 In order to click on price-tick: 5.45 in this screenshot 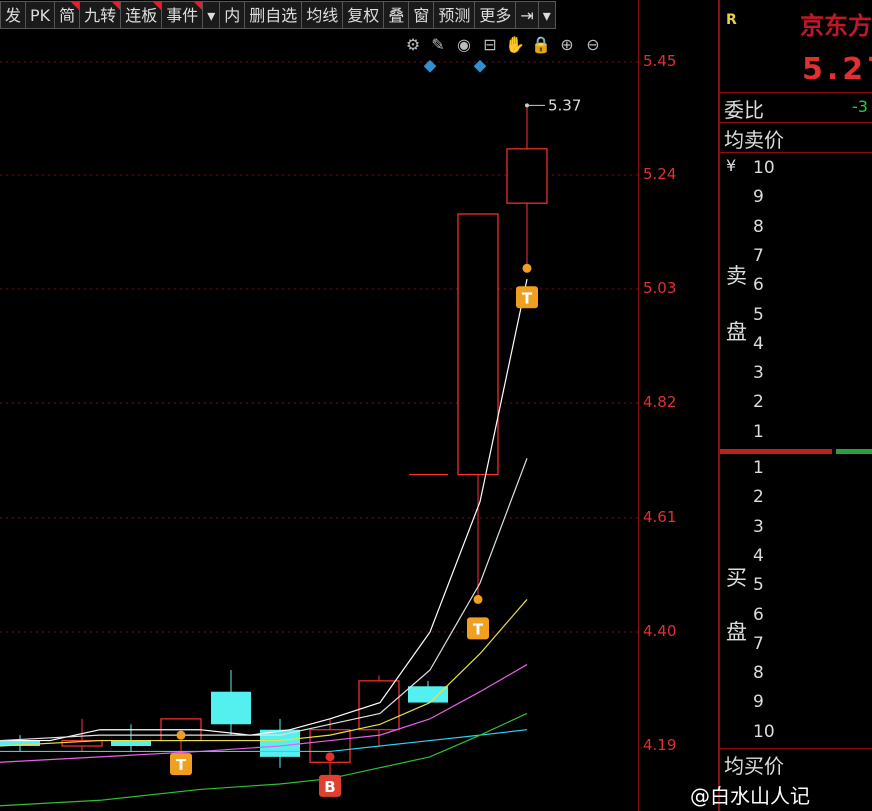, I will do `click(660, 61)`.